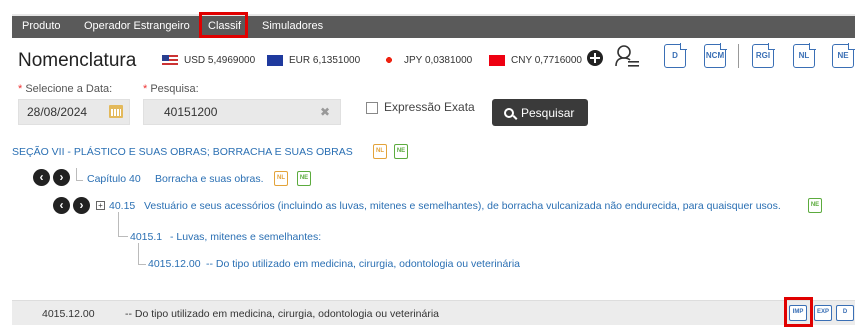  What do you see at coordinates (509, 112) in the screenshot?
I see `search-icon` at bounding box center [509, 112].